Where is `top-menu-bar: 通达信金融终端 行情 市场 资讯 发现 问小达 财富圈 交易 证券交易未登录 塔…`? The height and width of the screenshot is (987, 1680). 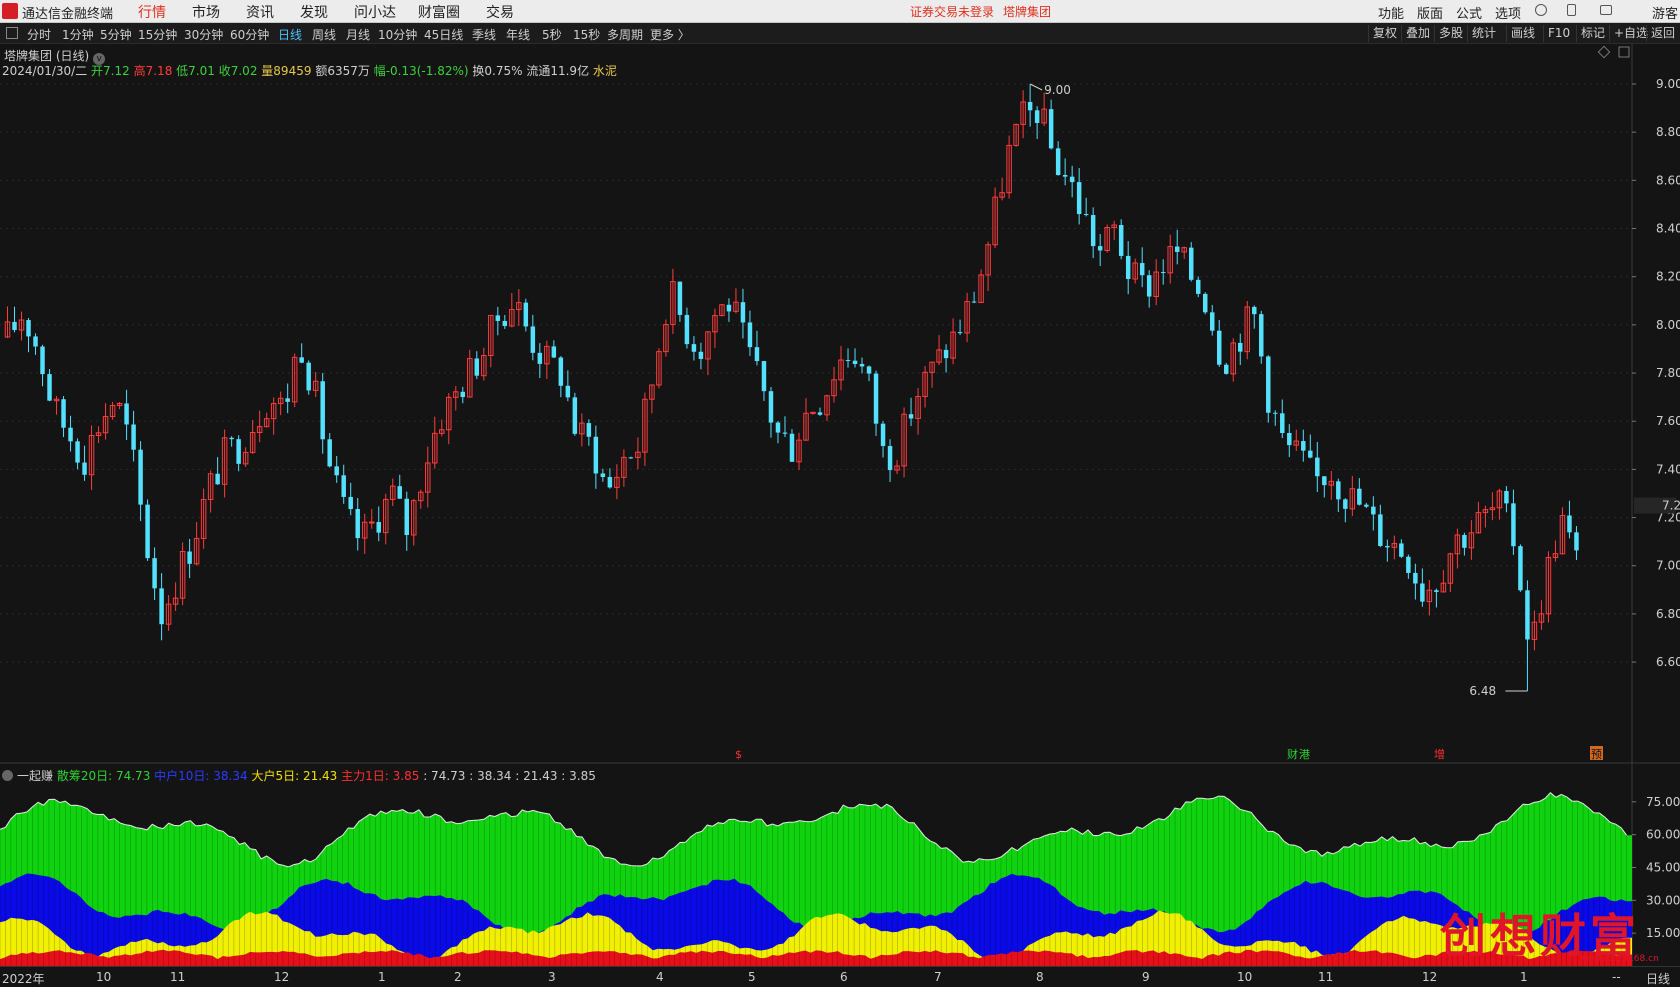 top-menu-bar: 通达信金融终端 行情 市场 资讯 发现 问小达 财富圈 交易 证券交易未登录 塔… is located at coordinates (840, 11).